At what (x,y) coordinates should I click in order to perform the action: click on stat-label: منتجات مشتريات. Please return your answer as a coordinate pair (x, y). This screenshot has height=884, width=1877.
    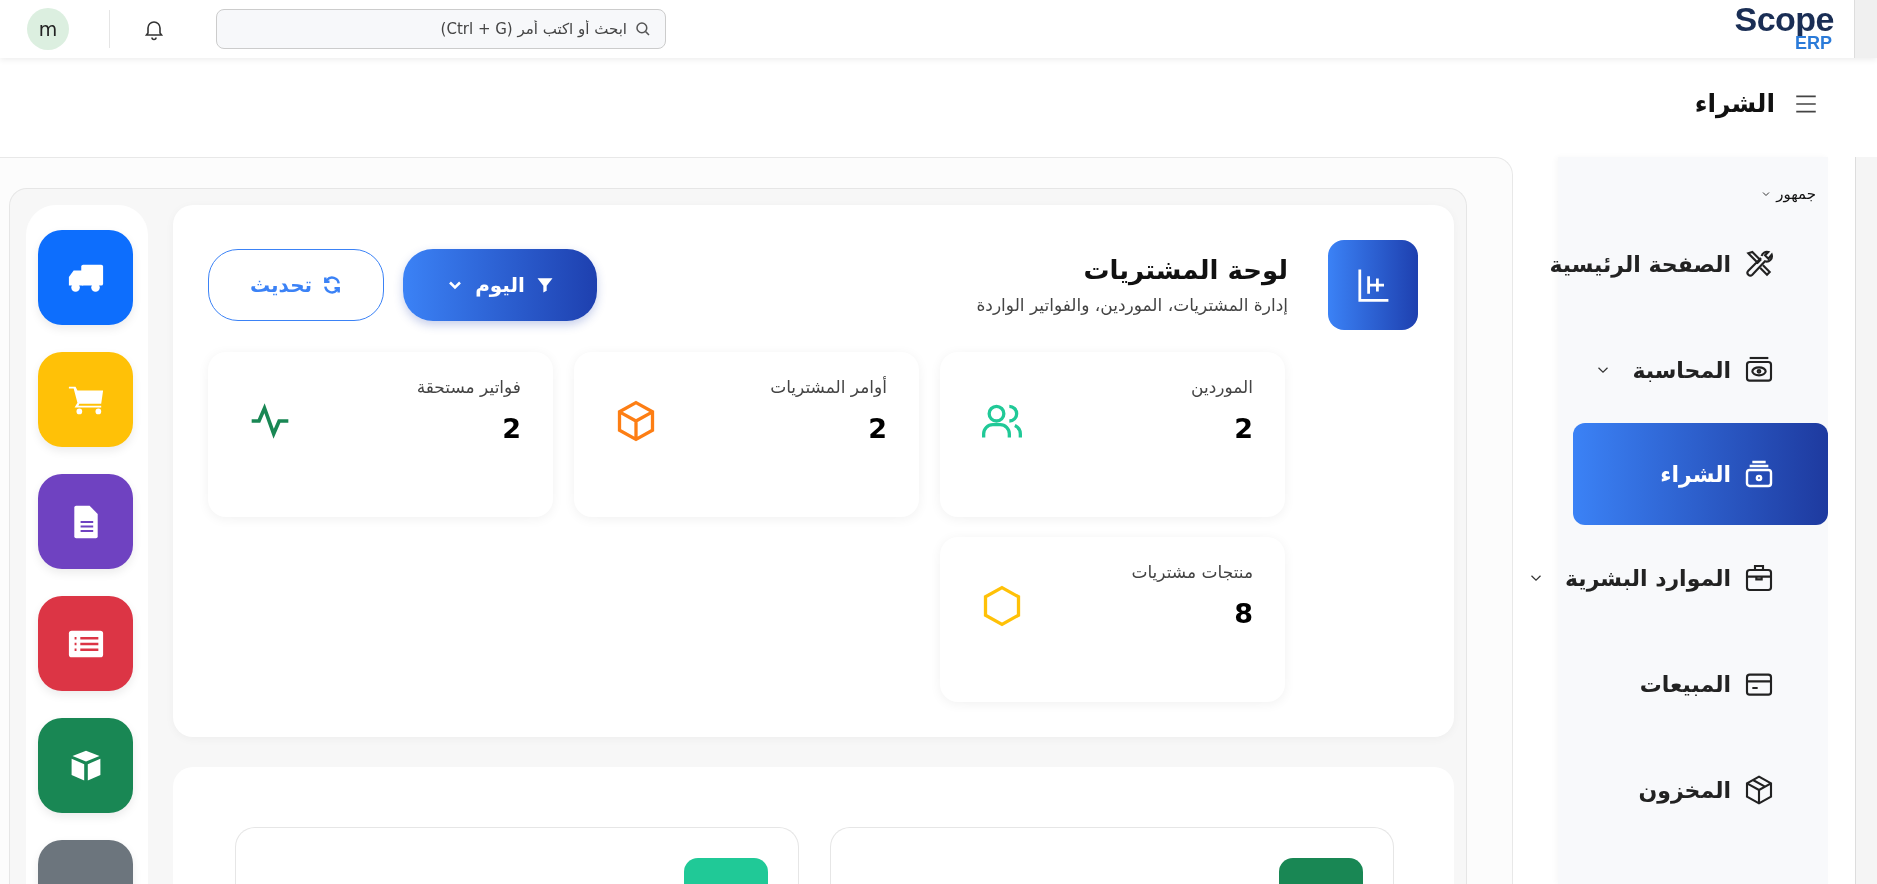
    Looking at the image, I should click on (1192, 572).